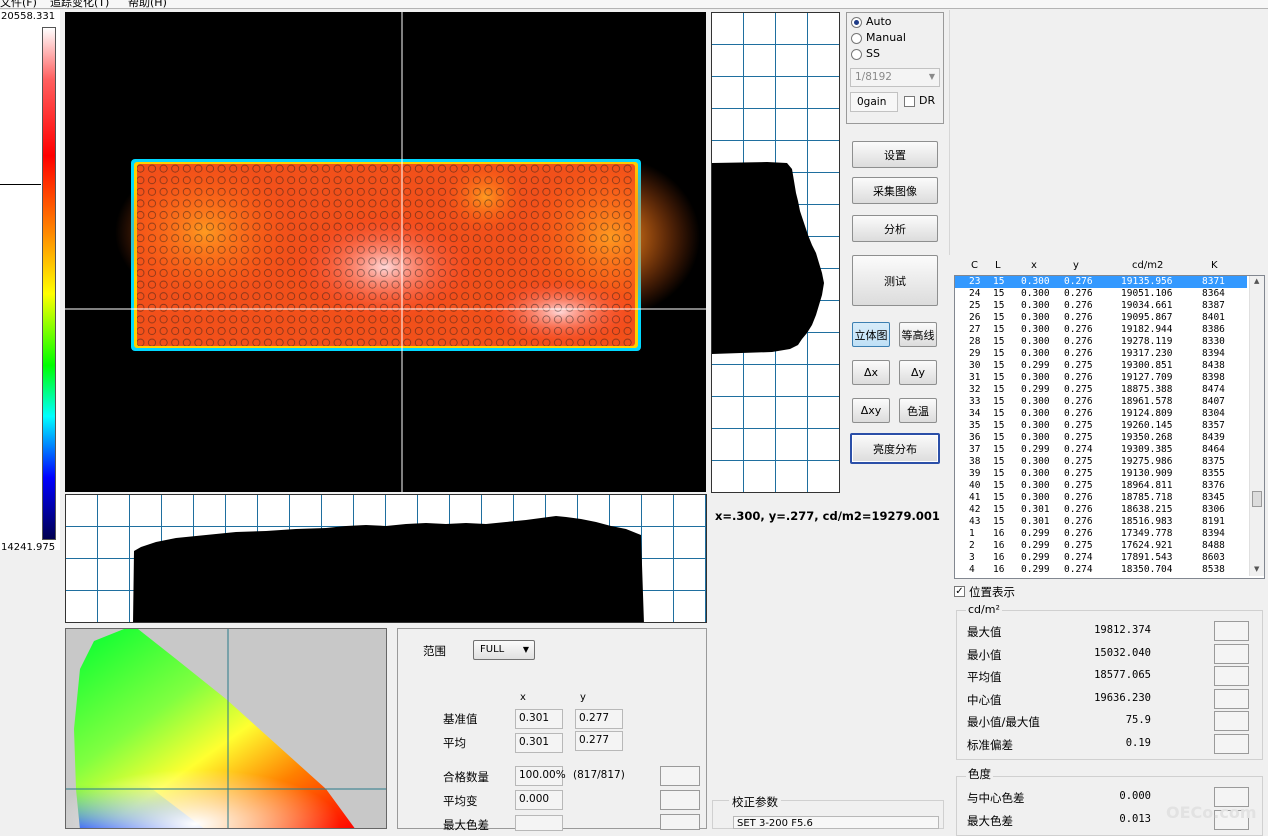 Image resolution: width=1268 pixels, height=836 pixels. Describe the element at coordinates (895, 448) in the screenshot. I see `luminance-dist-button: 亮度分布` at that location.